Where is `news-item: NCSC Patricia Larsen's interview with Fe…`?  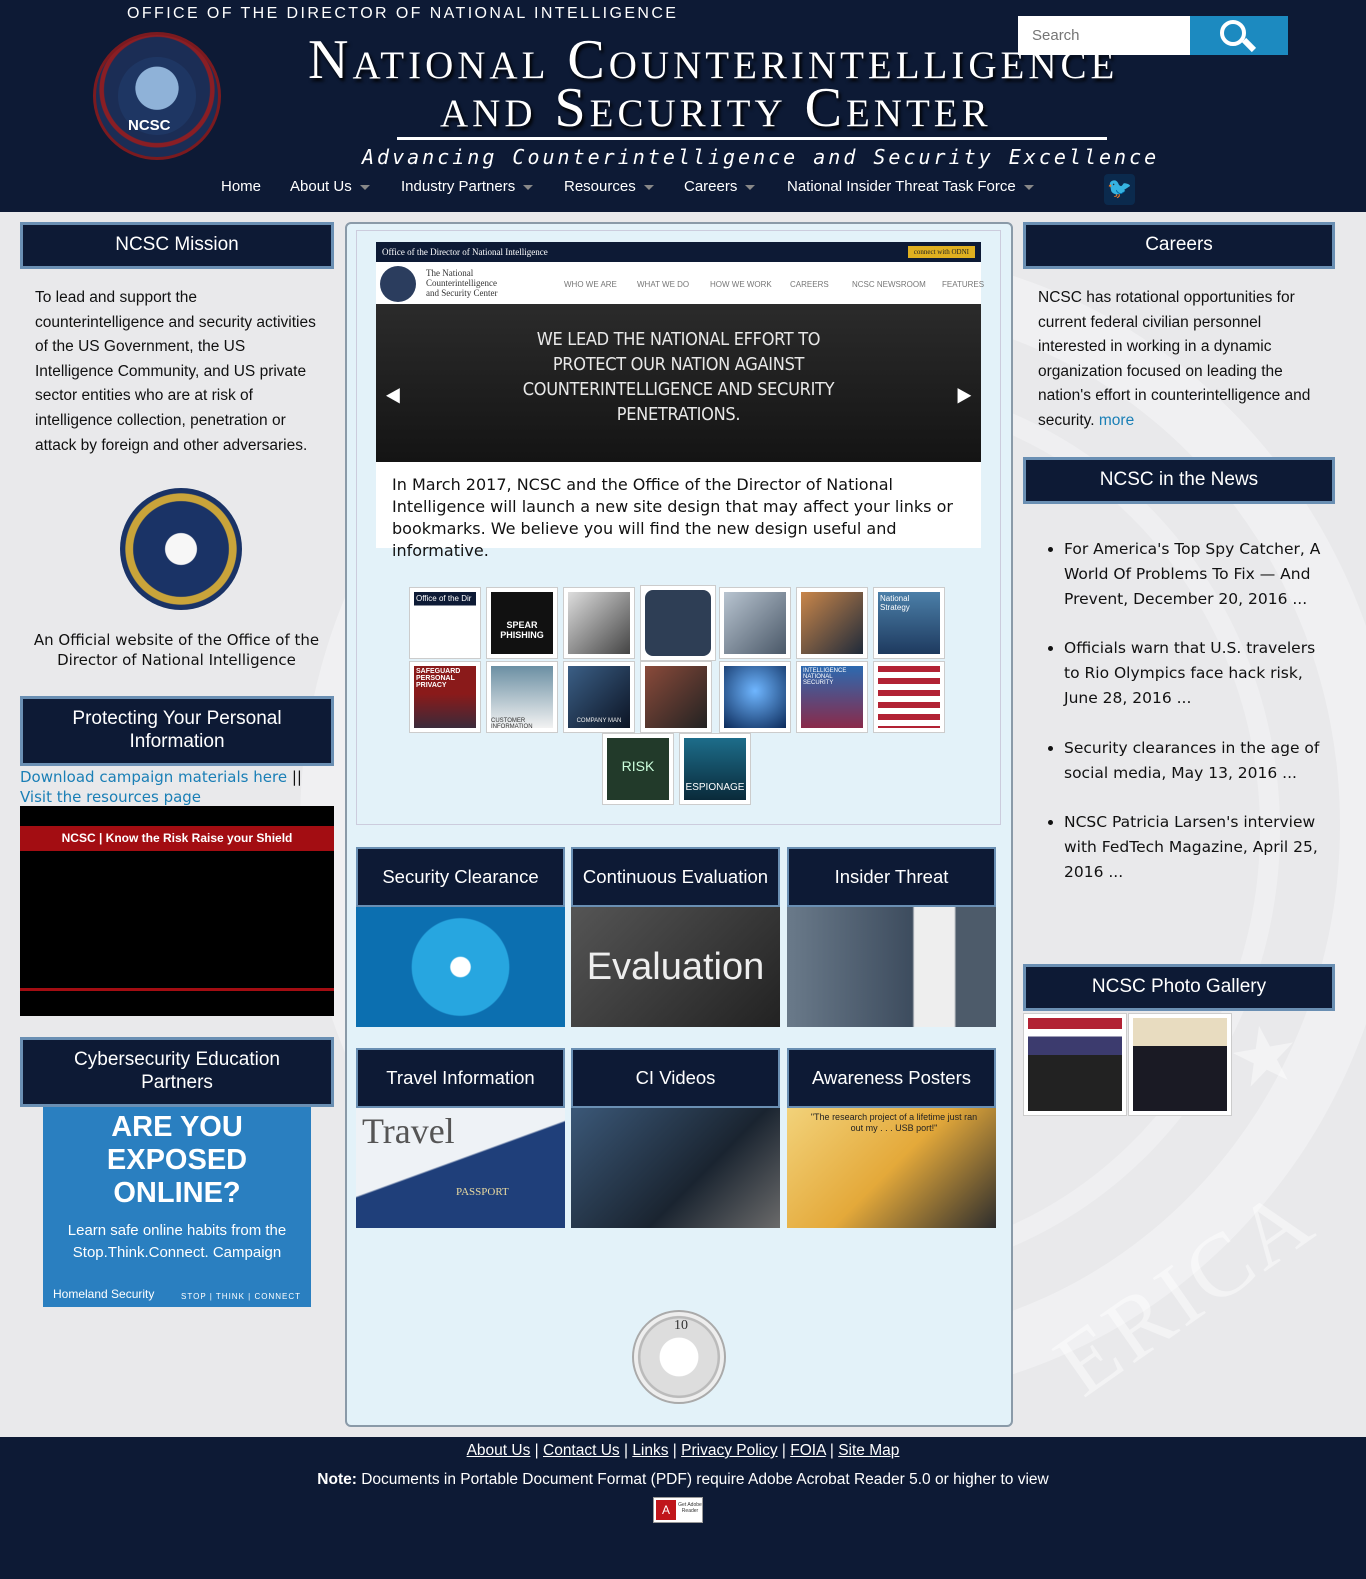
news-item: NCSC Patricia Larsen's interview with Fe… is located at coordinates (1194, 847).